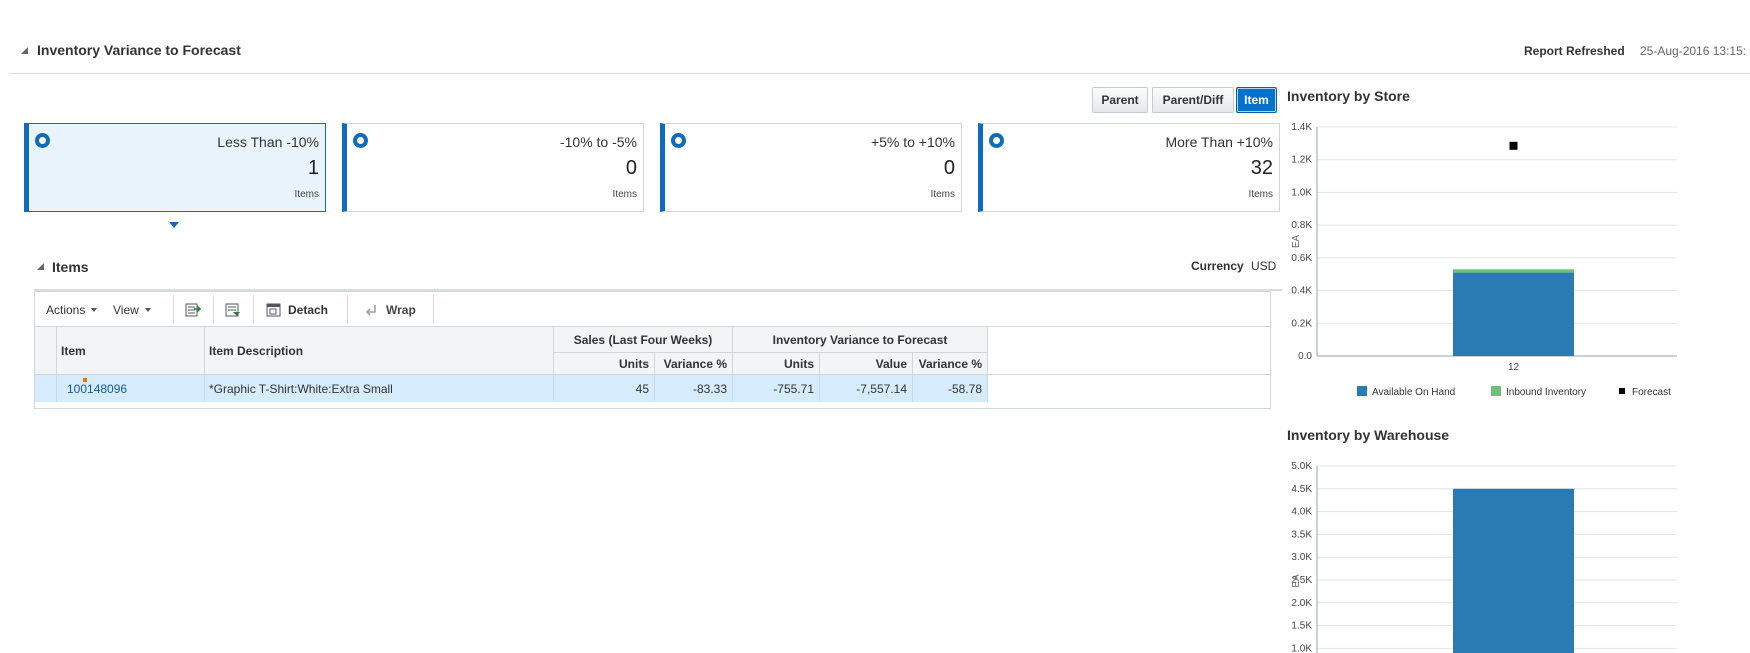  Describe the element at coordinates (493, 167) in the screenshot. I see `tile-minus-10-to-minus-5: -10% to -5% 0 Items` at that location.